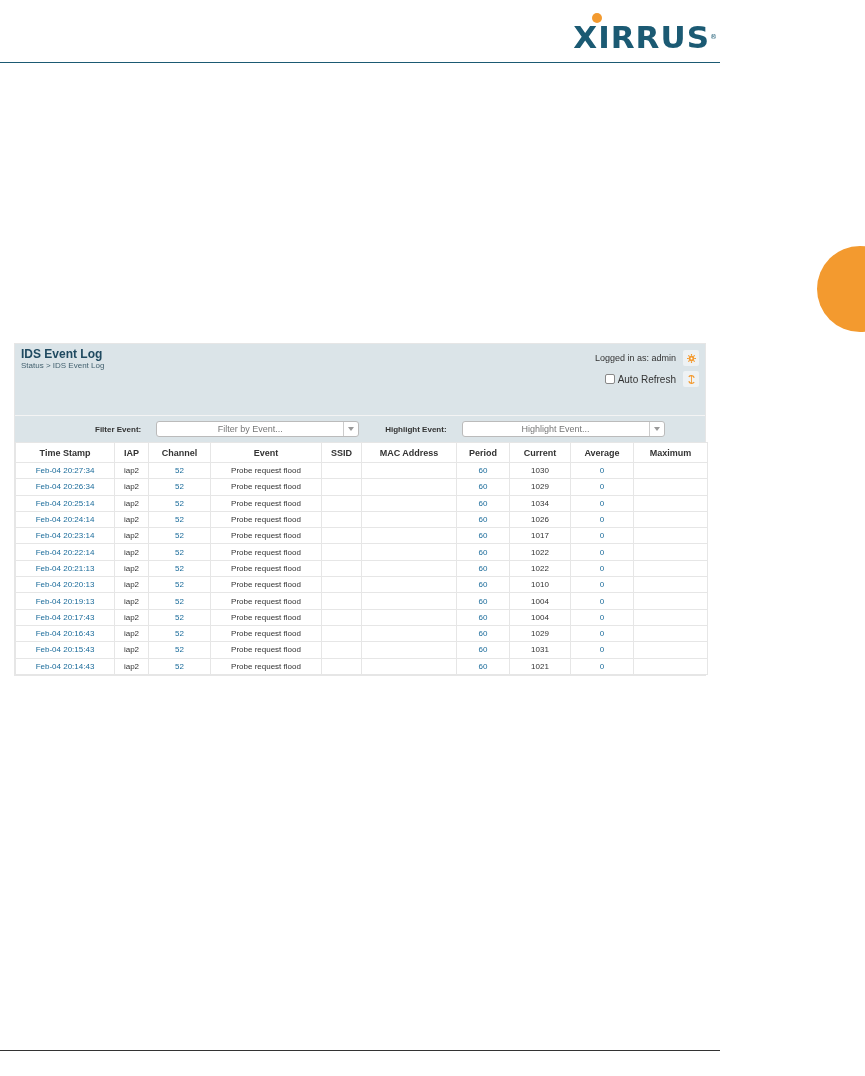 The width and height of the screenshot is (865, 1076). I want to click on column-header: SSID, so click(341, 452).